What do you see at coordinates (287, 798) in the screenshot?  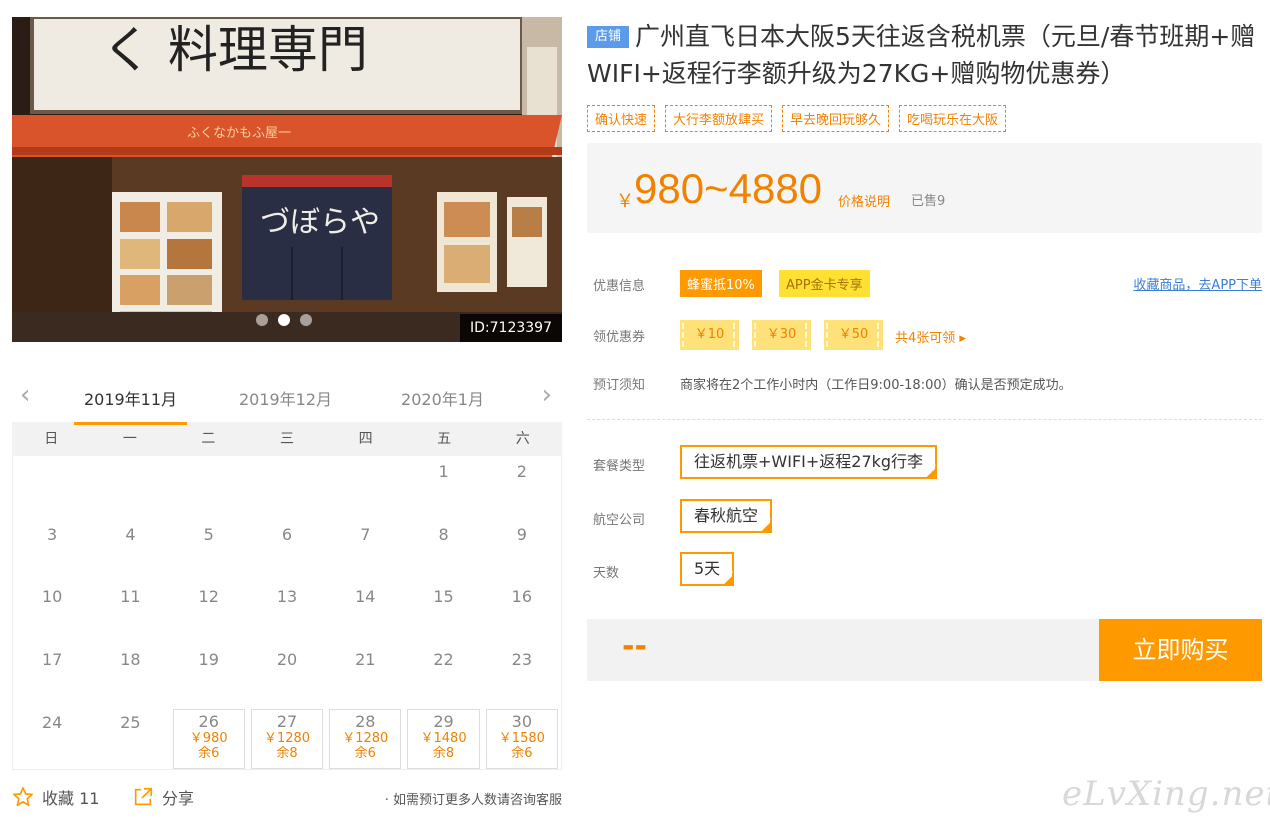 I see `action-bar: 收藏 11 分享 · 如需预订更多人数请咨询客服` at bounding box center [287, 798].